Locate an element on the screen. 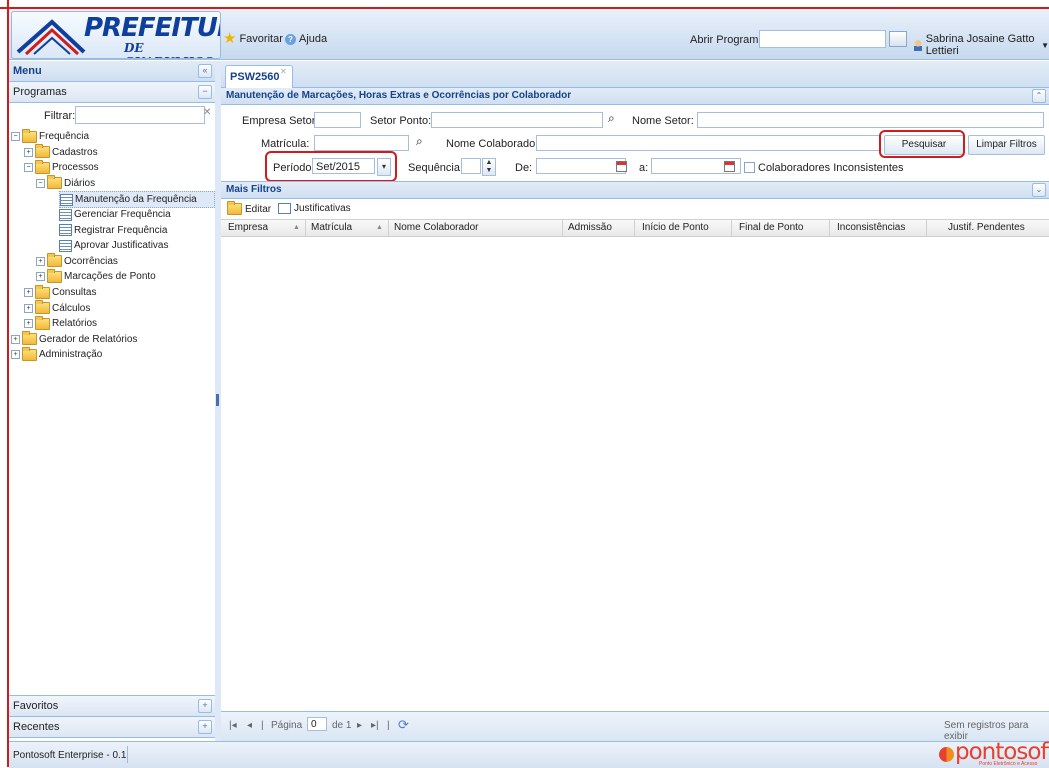 This screenshot has height=768, width=1049. mais-filtros-header: Mais Filtros ⌄ is located at coordinates (635, 190).